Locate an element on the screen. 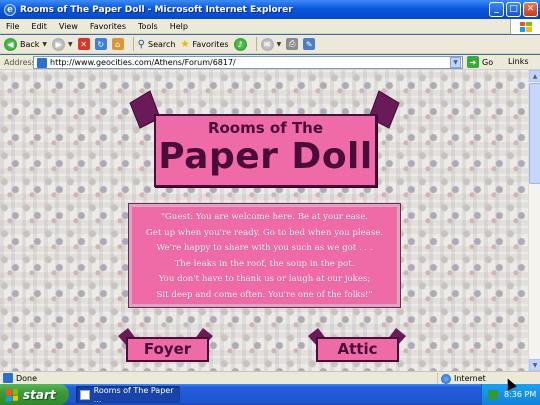 The height and width of the screenshot is (405, 540). zone-label: Internet is located at coordinates (470, 378).